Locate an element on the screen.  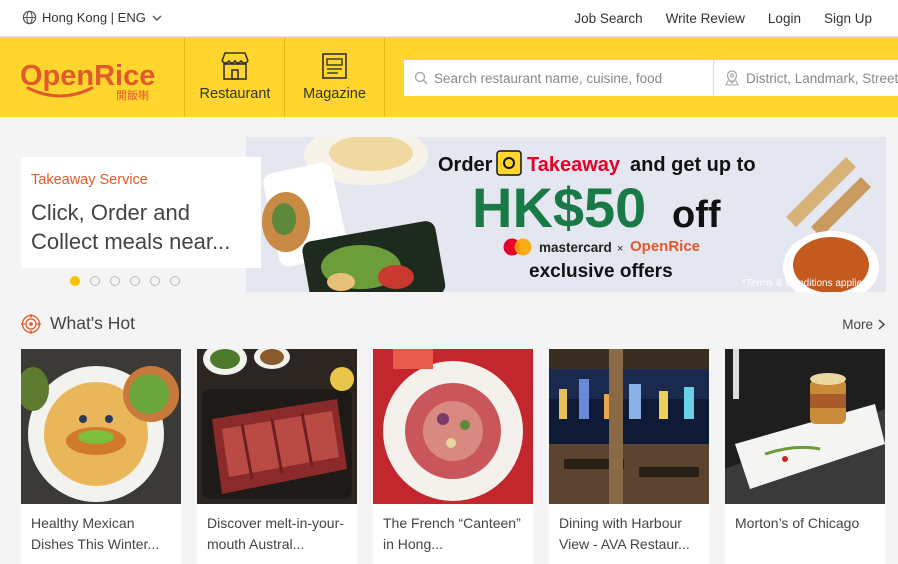
storefront-icon is located at coordinates (235, 66).